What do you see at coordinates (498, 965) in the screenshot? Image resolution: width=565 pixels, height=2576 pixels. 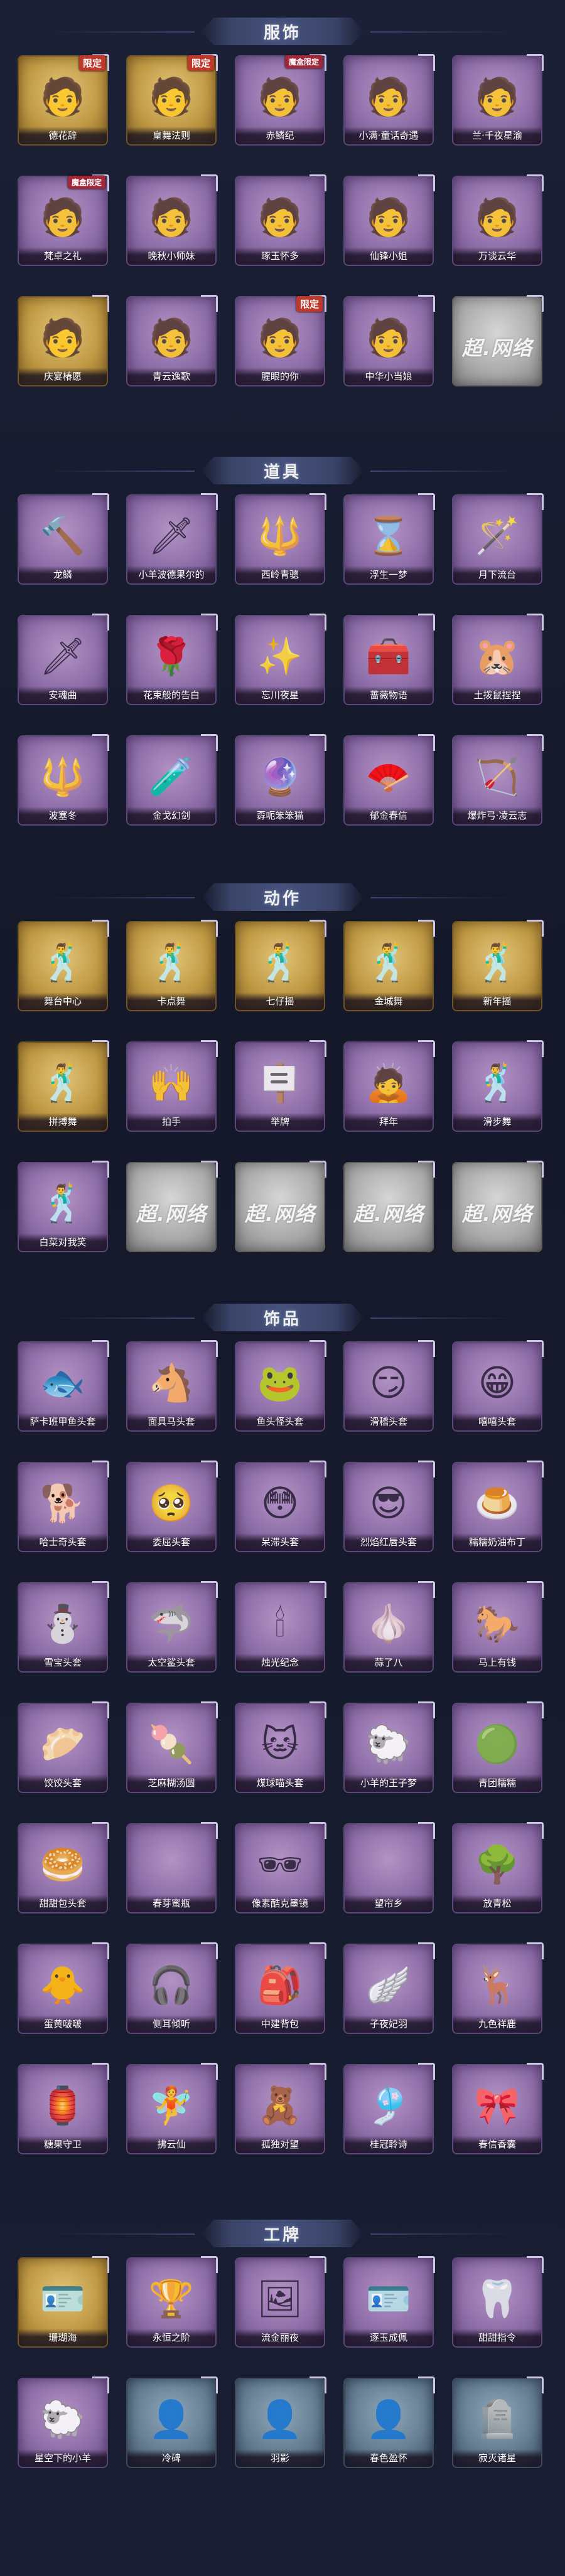 I see `item-card: 🕺 新年摇` at bounding box center [498, 965].